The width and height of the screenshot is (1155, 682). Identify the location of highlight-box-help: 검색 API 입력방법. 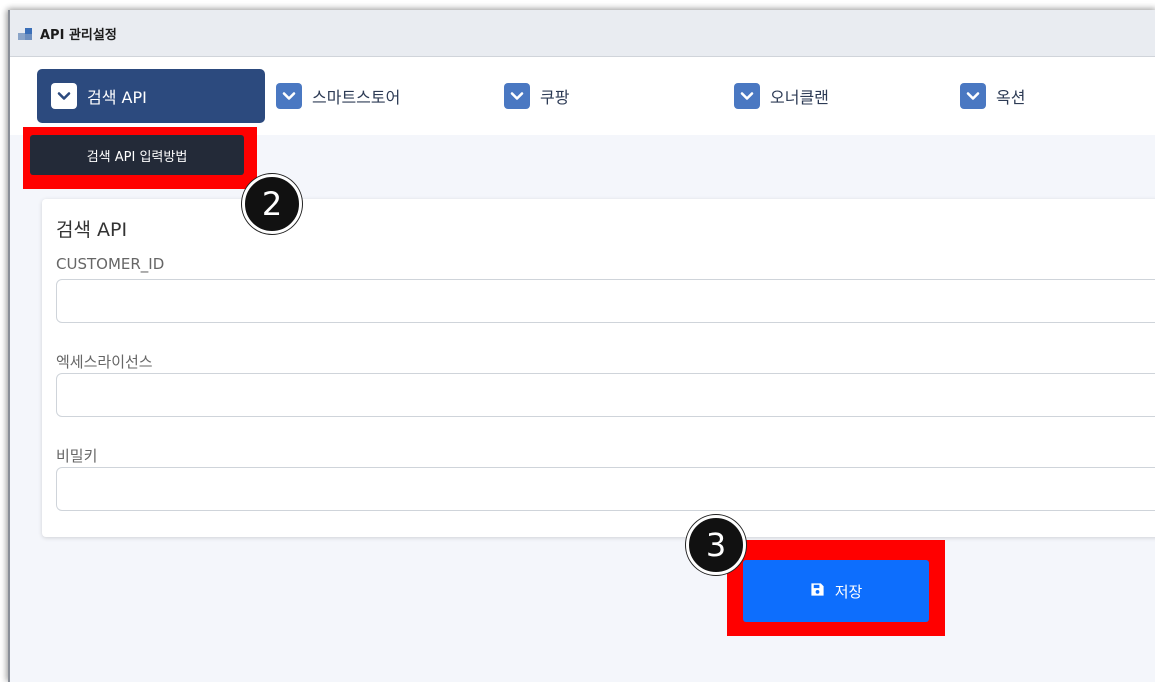
(140, 158).